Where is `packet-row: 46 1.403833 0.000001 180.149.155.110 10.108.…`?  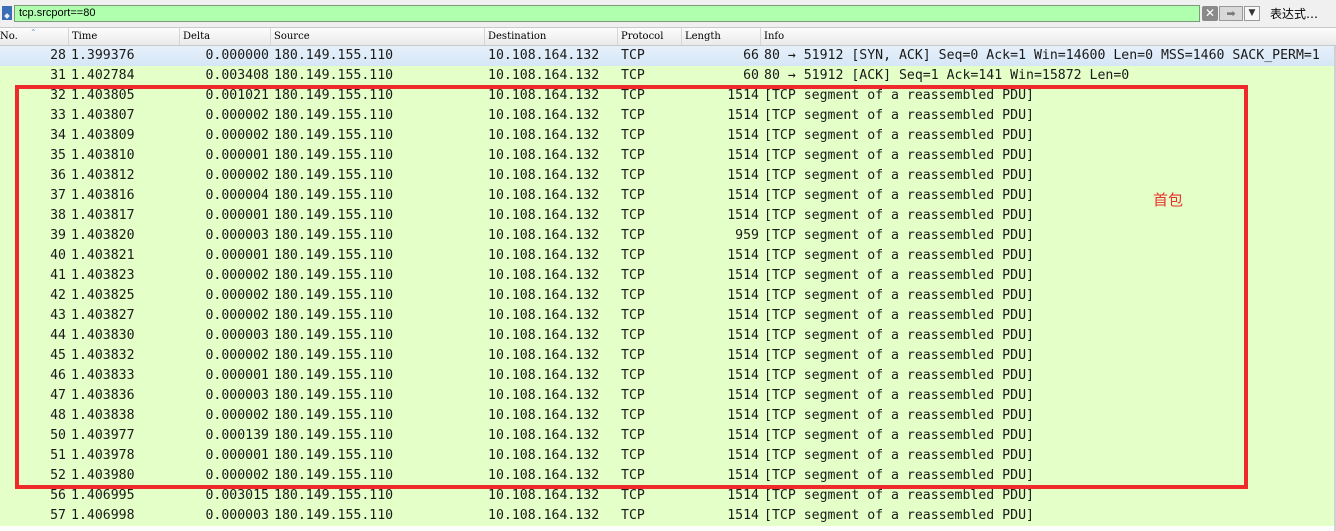
packet-row: 46 1.403833 0.000001 180.149.155.110 10.108.… is located at coordinates (668, 376).